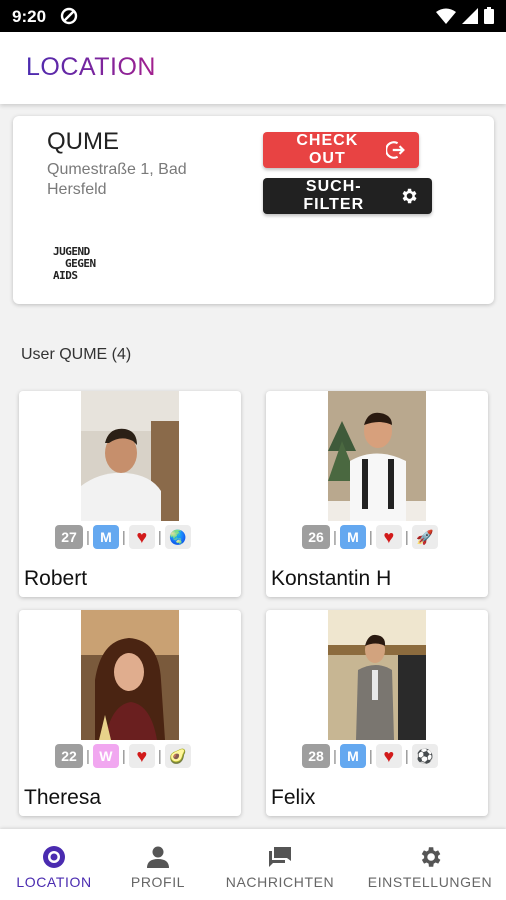  I want to click on users-section-title: User QUME (4), so click(76, 354).